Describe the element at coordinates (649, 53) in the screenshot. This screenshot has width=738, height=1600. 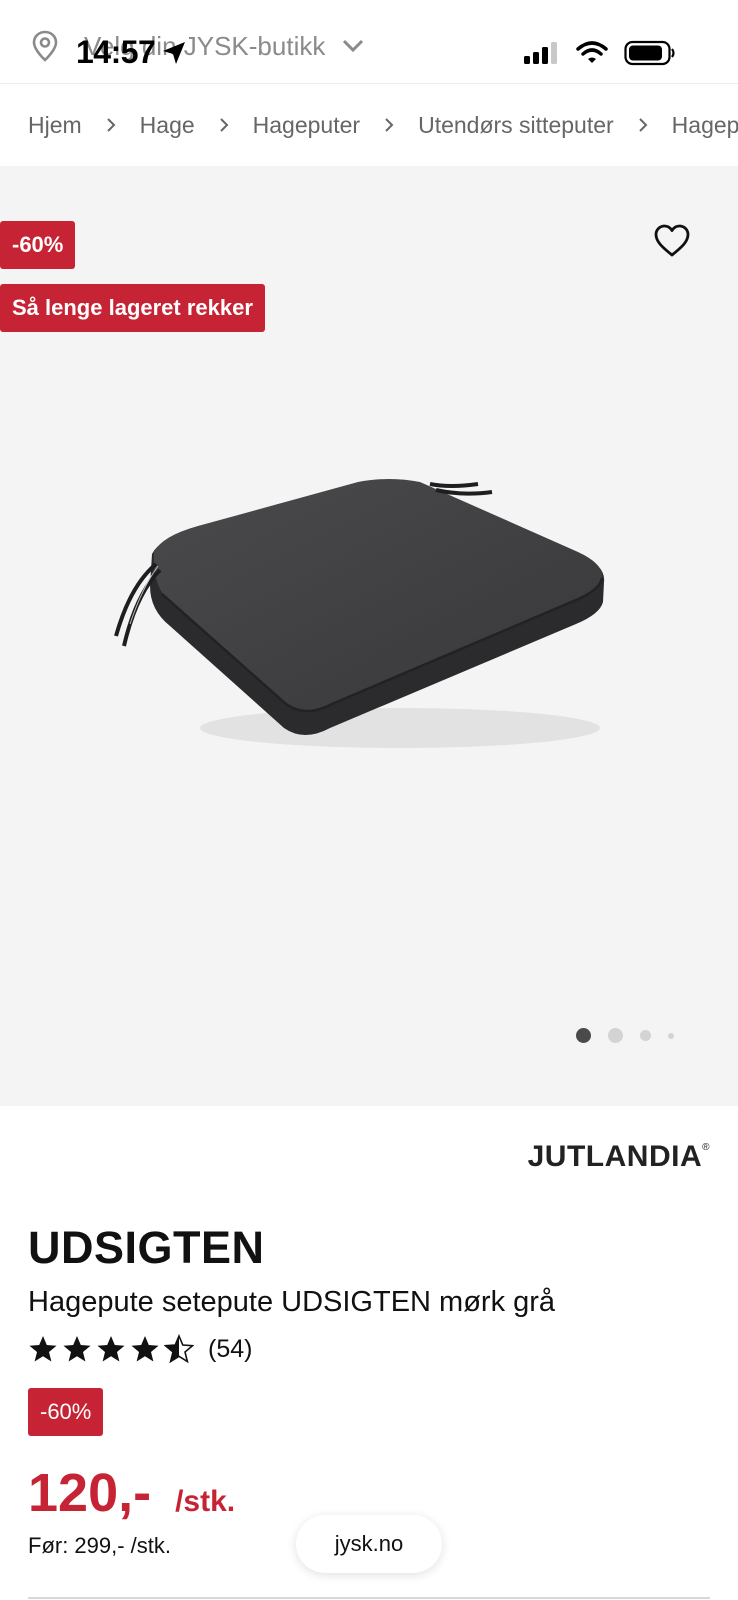
I see `battery-icon` at that location.